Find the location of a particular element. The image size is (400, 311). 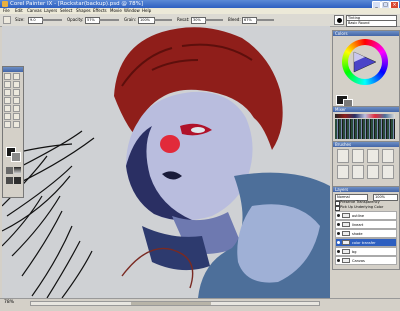

opacity-label: Opacity: is located at coordinates (75, 19).